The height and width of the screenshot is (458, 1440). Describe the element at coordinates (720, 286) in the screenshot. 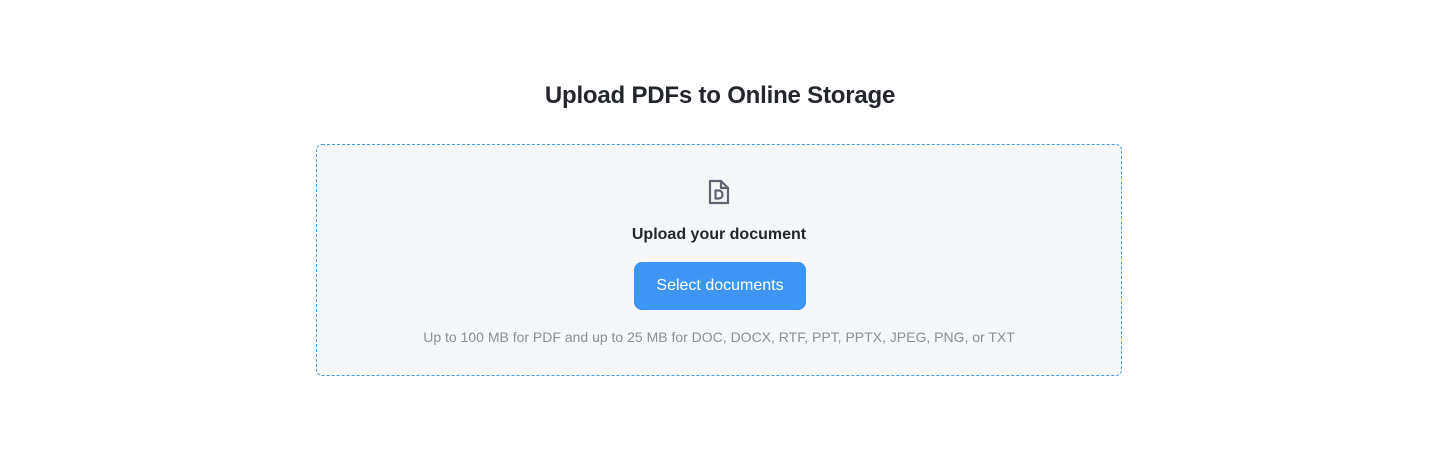

I see `select-documents-button: Select documents` at that location.